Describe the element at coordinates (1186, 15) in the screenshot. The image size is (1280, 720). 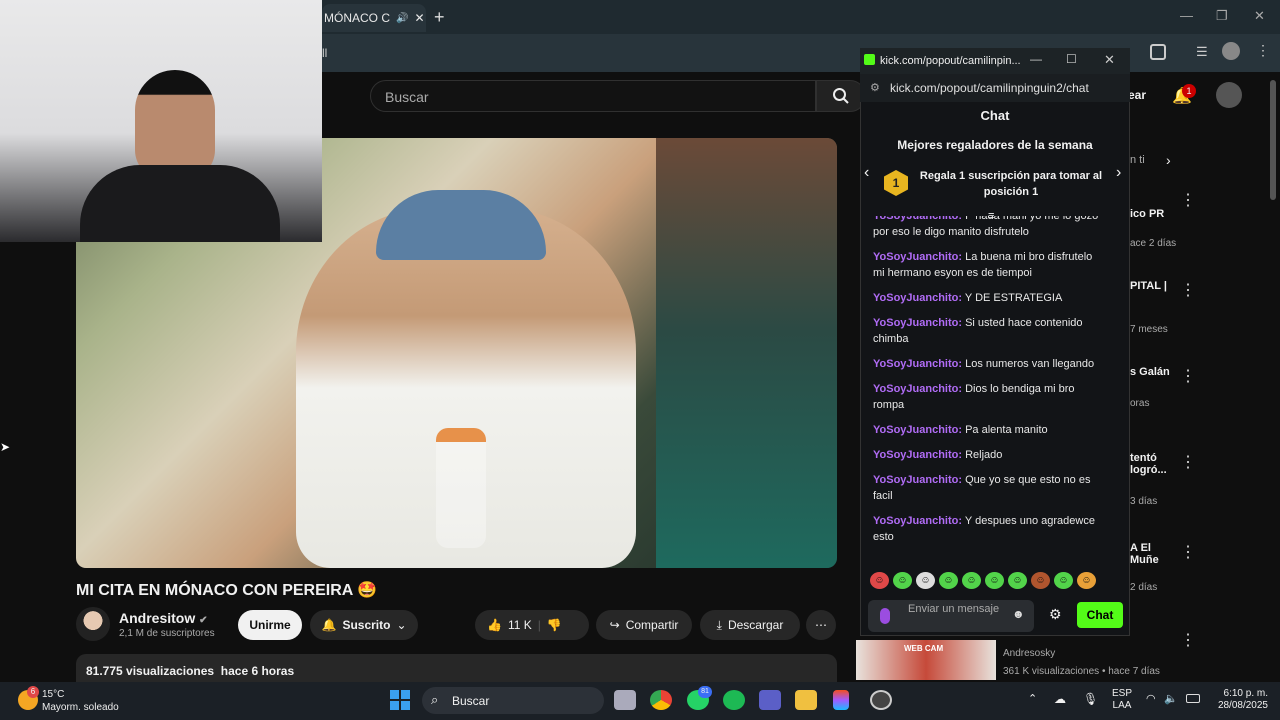
I see `minimize-icon: —` at that location.